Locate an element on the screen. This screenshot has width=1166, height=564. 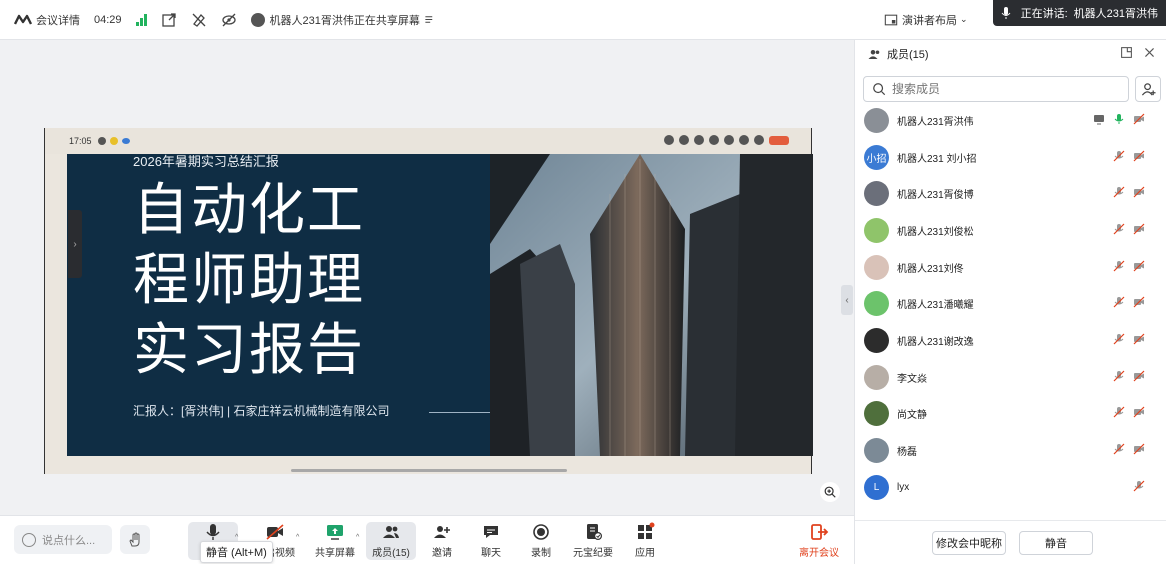
network-signal-icon is located at coordinates (141, 19).